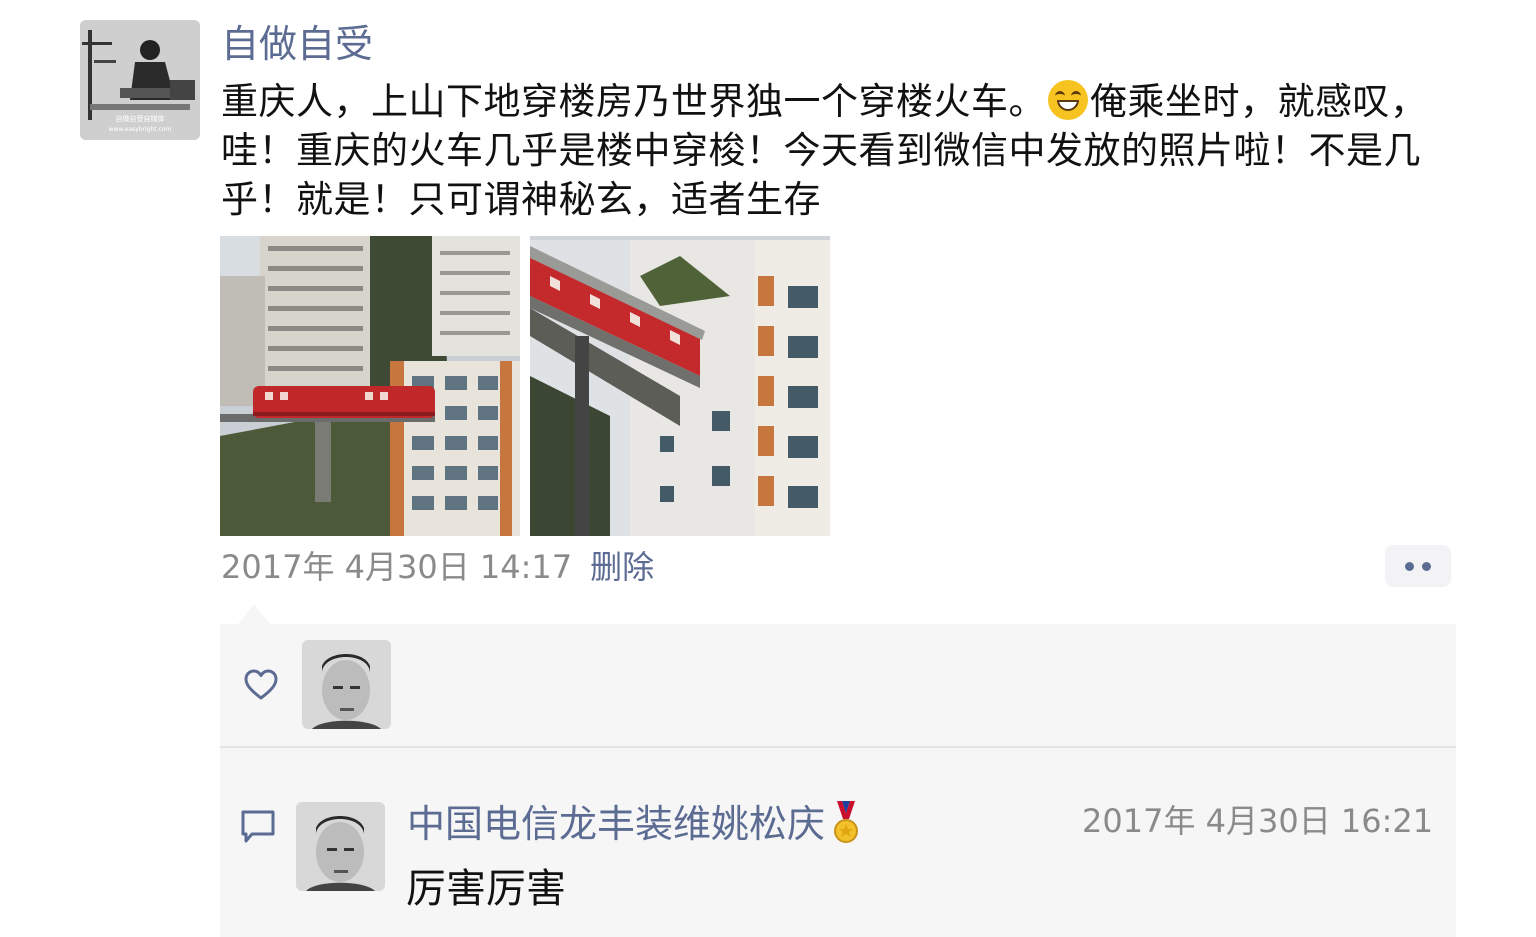  What do you see at coordinates (846, 822) in the screenshot?
I see `medal-icon` at bounding box center [846, 822].